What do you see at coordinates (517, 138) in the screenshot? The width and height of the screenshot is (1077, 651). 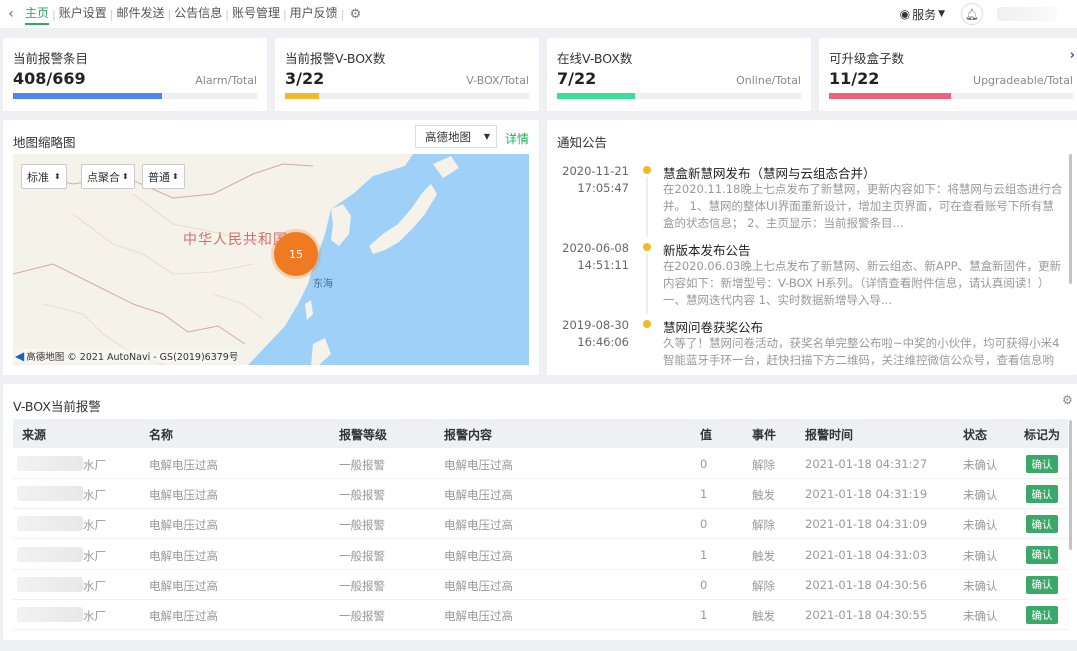 I see `map-detail-link: 详情` at bounding box center [517, 138].